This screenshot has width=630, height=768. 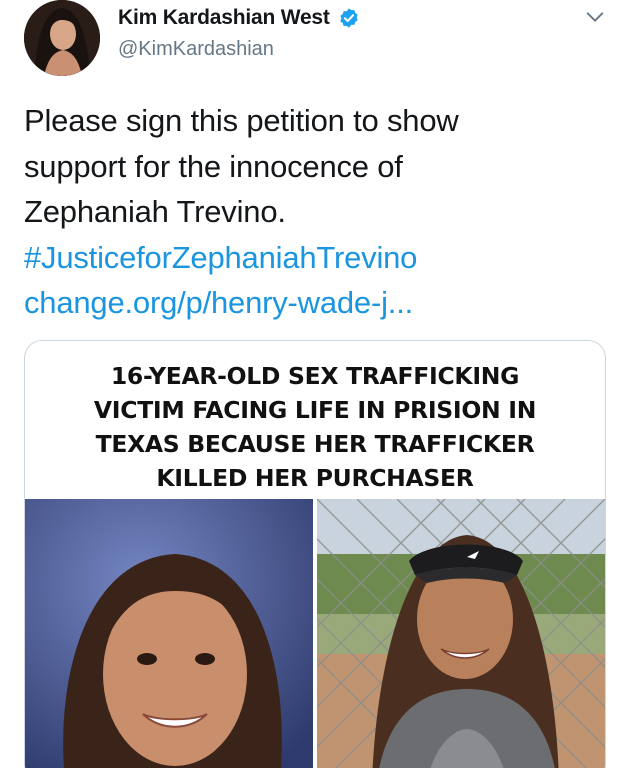 I want to click on tweet-text-line: Please sign this petition to show, so click(x=241, y=120).